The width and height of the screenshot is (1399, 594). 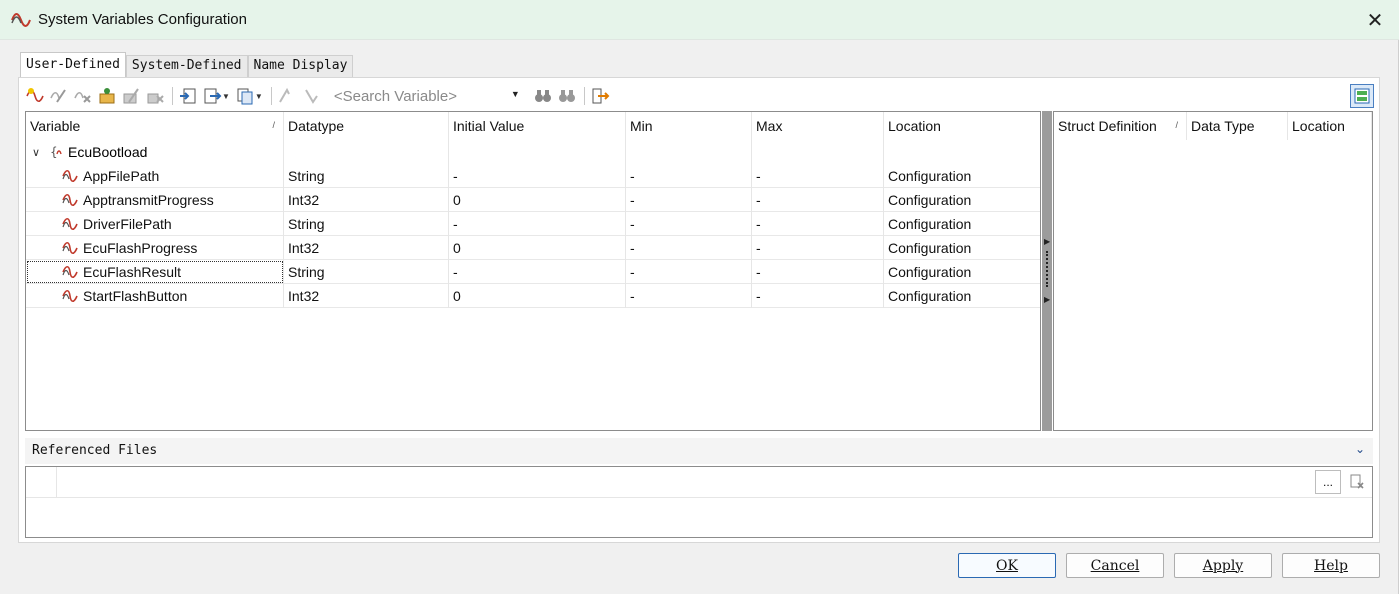 I want to click on column-header-data-type: Data Type, so click(x=1237, y=126).